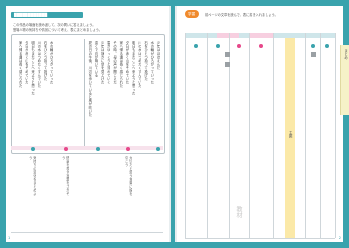 This screenshot has height=248, width=349. Describe the element at coordinates (95, 59) in the screenshot. I see `poem-line-2: 遠くで鳥が鳴いている` at that location.